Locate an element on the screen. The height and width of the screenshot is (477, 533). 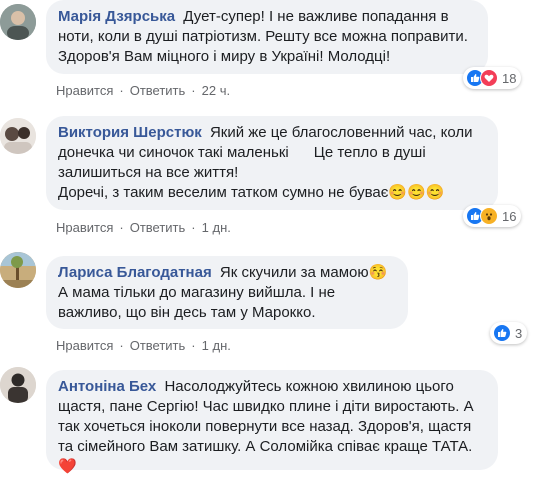
comment-timestamp: 22 ч. is located at coordinates (216, 90).